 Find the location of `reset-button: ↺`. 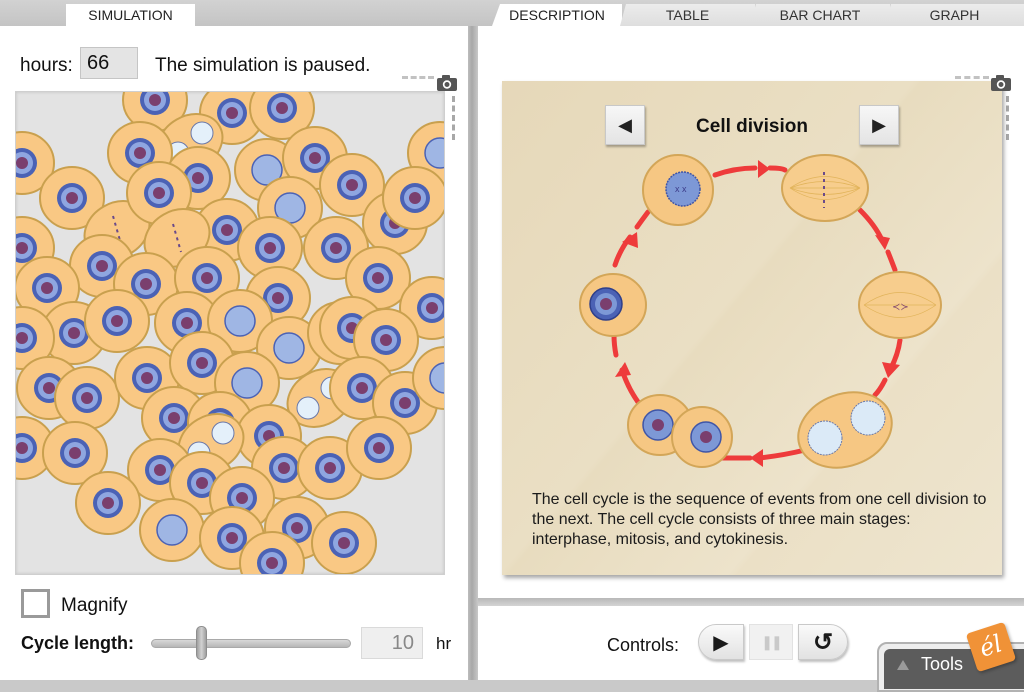

reset-button: ↺ is located at coordinates (823, 642).